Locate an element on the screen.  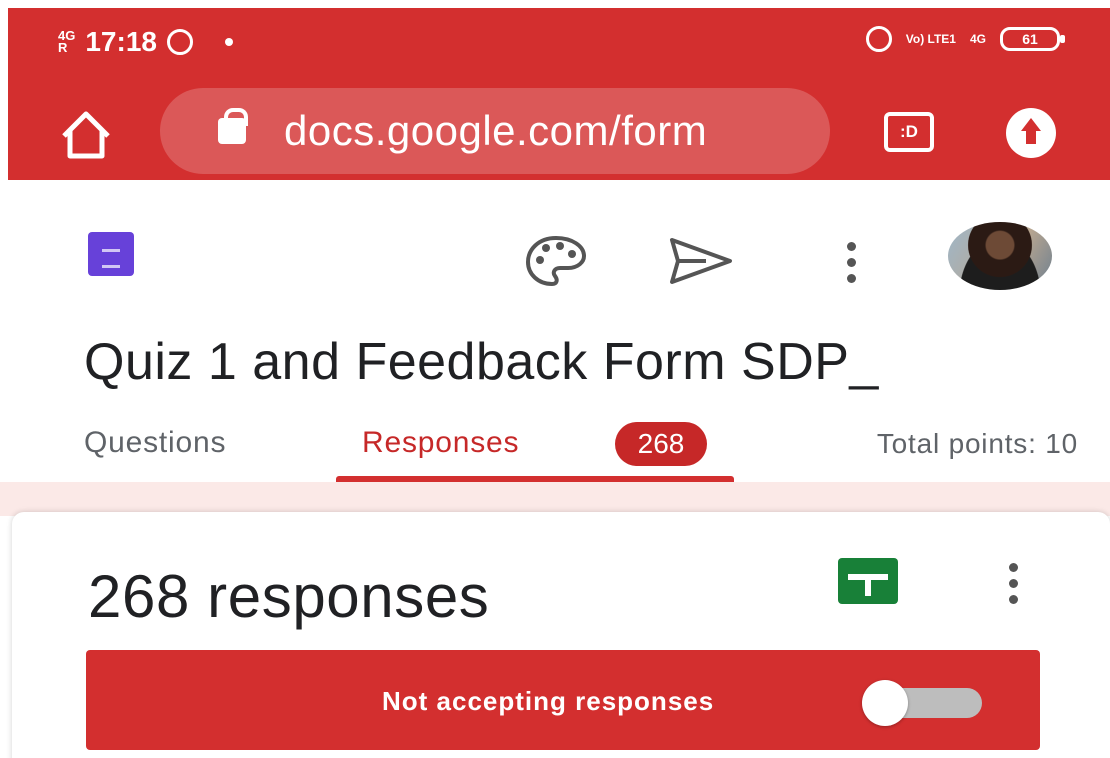
send-icon is located at coordinates (701, 261).